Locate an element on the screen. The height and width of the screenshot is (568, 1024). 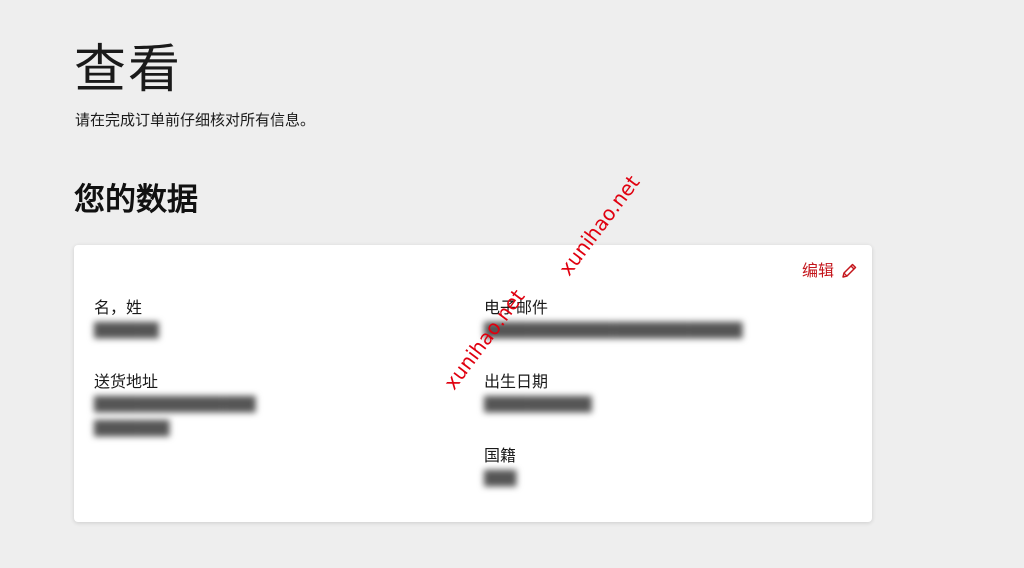
field-email-label: 电子邮件 is located at coordinates (516, 307).